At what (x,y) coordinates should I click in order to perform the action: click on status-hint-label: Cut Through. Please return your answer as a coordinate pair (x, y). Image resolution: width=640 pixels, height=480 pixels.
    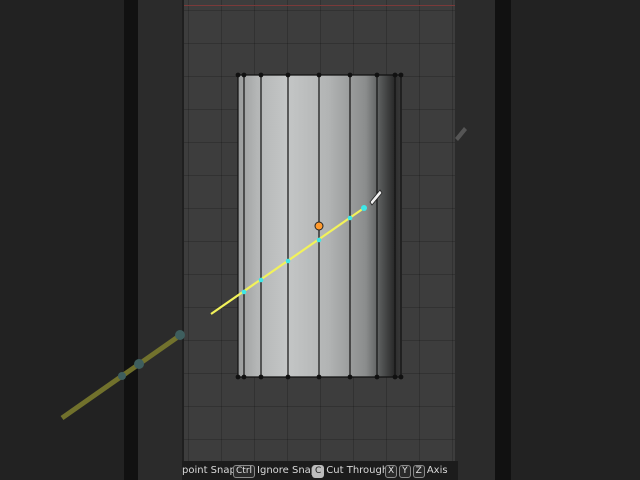
    Looking at the image, I should click on (357, 470).